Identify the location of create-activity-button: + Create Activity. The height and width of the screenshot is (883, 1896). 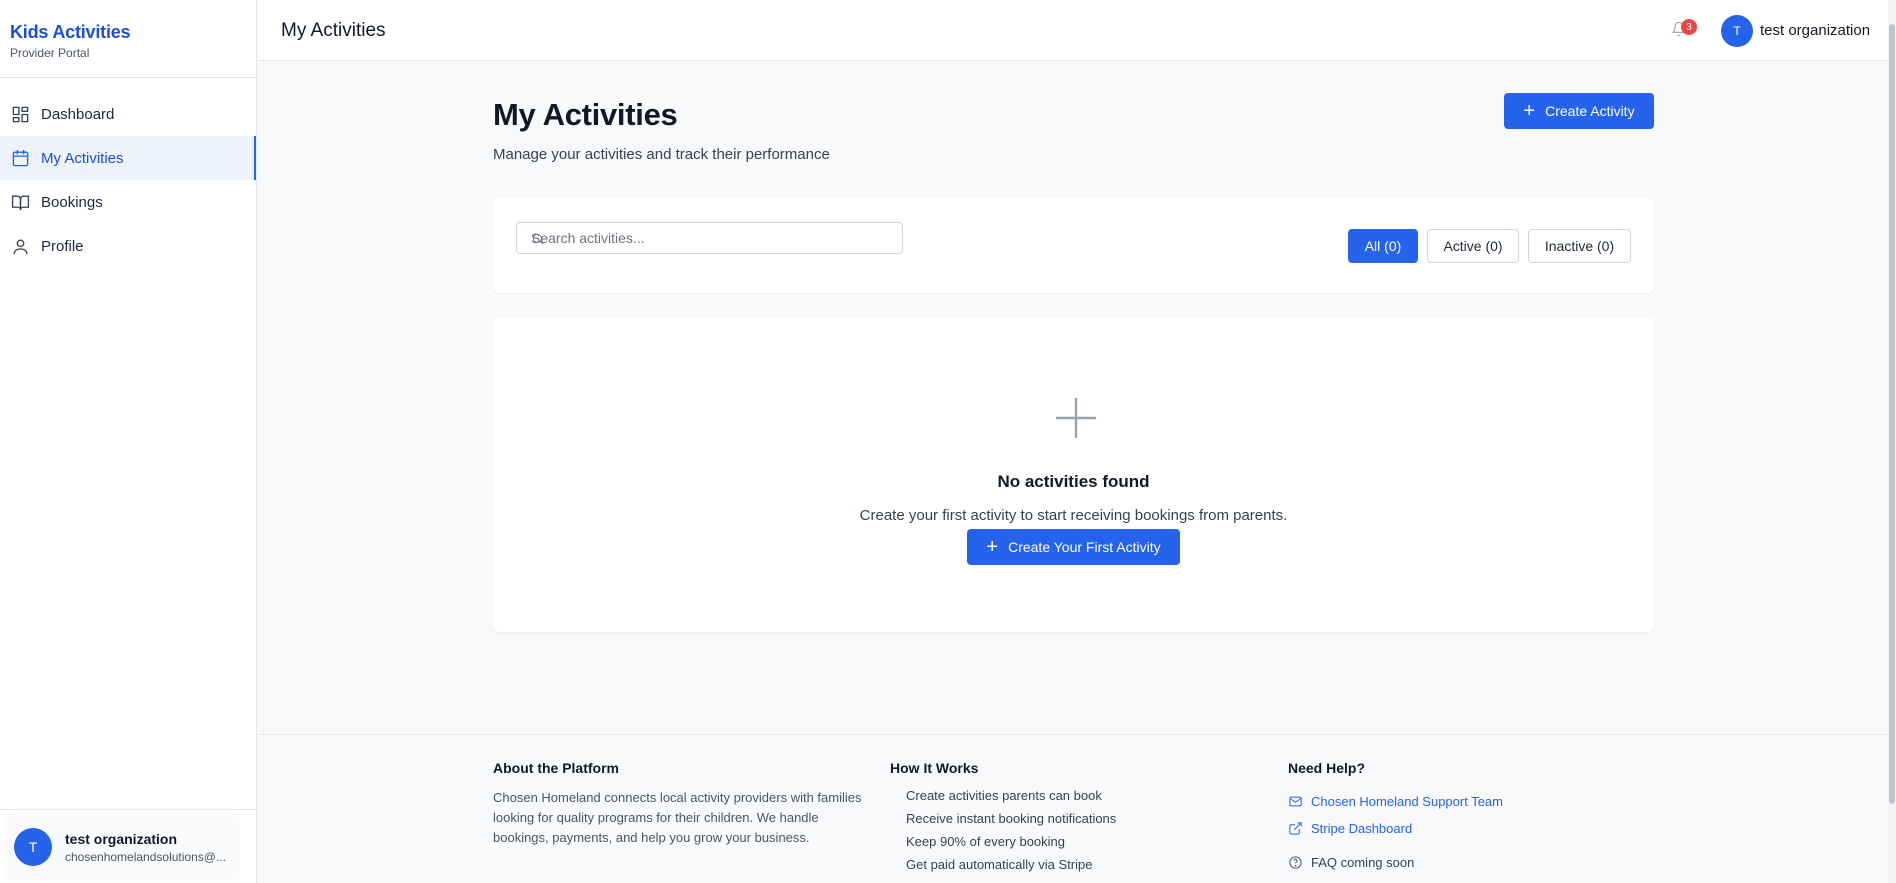
(1579, 111).